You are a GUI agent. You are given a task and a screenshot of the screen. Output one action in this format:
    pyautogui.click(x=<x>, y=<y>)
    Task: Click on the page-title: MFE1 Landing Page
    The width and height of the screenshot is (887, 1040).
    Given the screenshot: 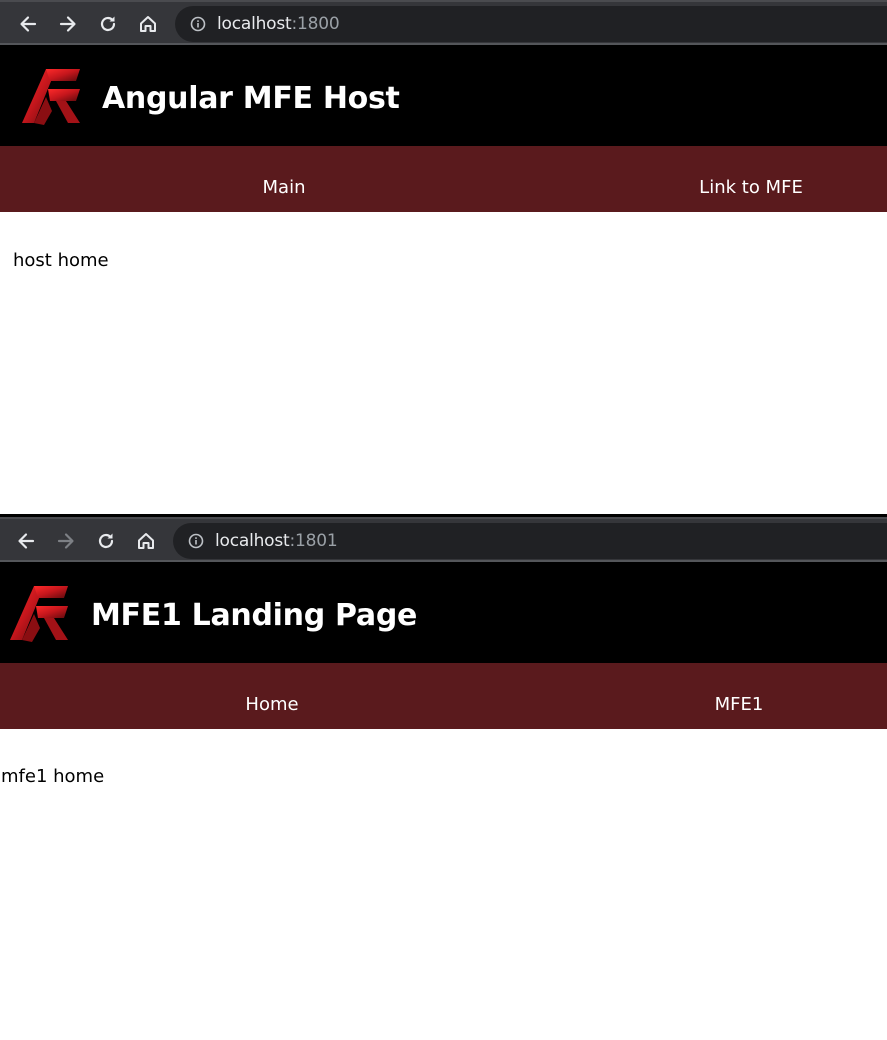 What is the action you would take?
    pyautogui.click(x=254, y=615)
    